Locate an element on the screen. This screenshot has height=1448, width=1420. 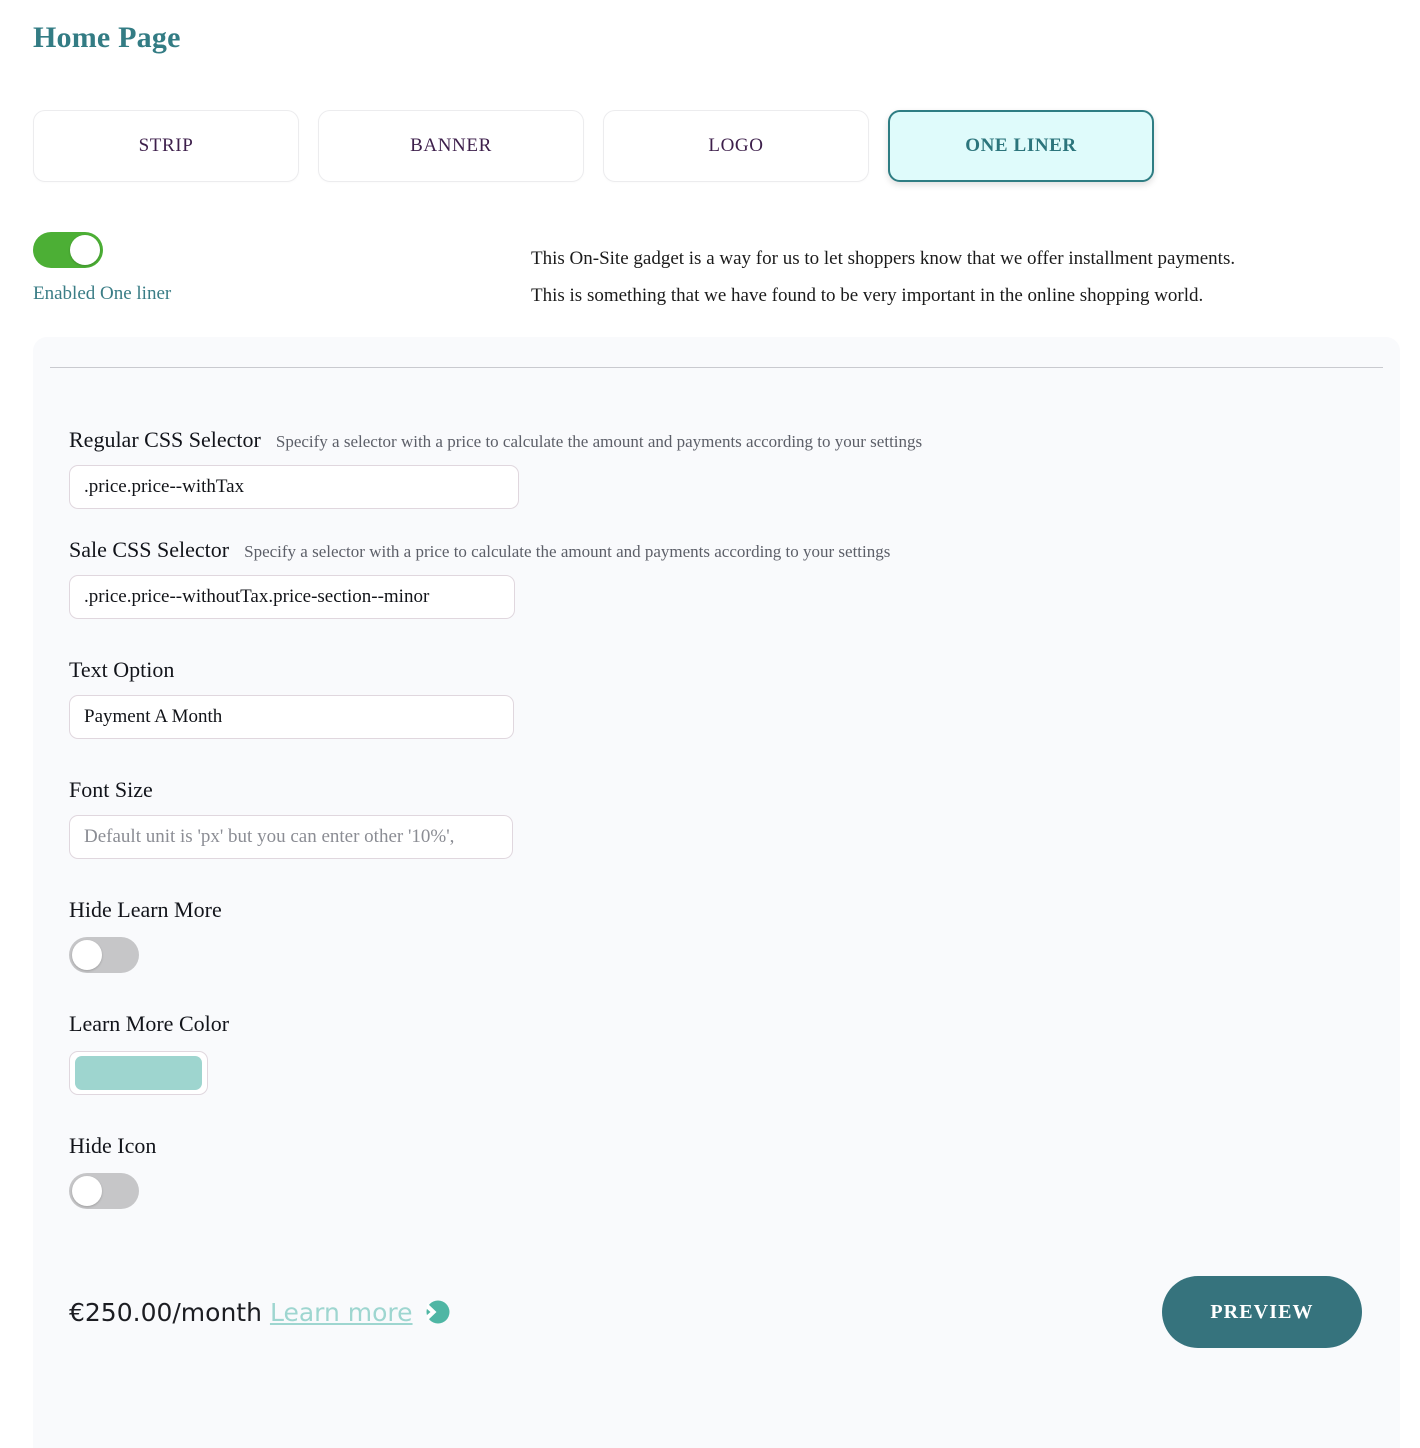
hide-learn-more-label: Hide Learn More is located at coordinates (145, 909).